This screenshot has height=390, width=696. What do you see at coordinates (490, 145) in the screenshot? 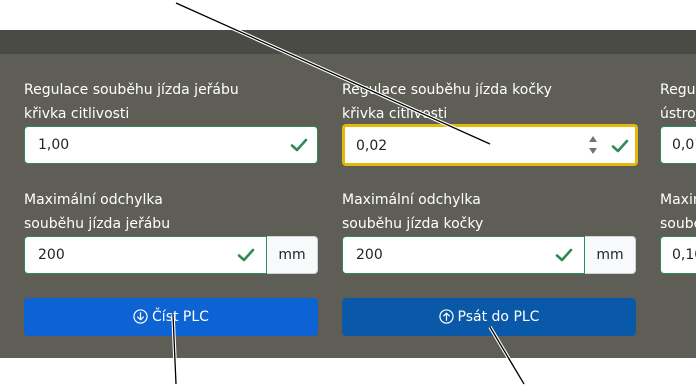
I see `trolley-sensitivity-input: 0,02` at bounding box center [490, 145].